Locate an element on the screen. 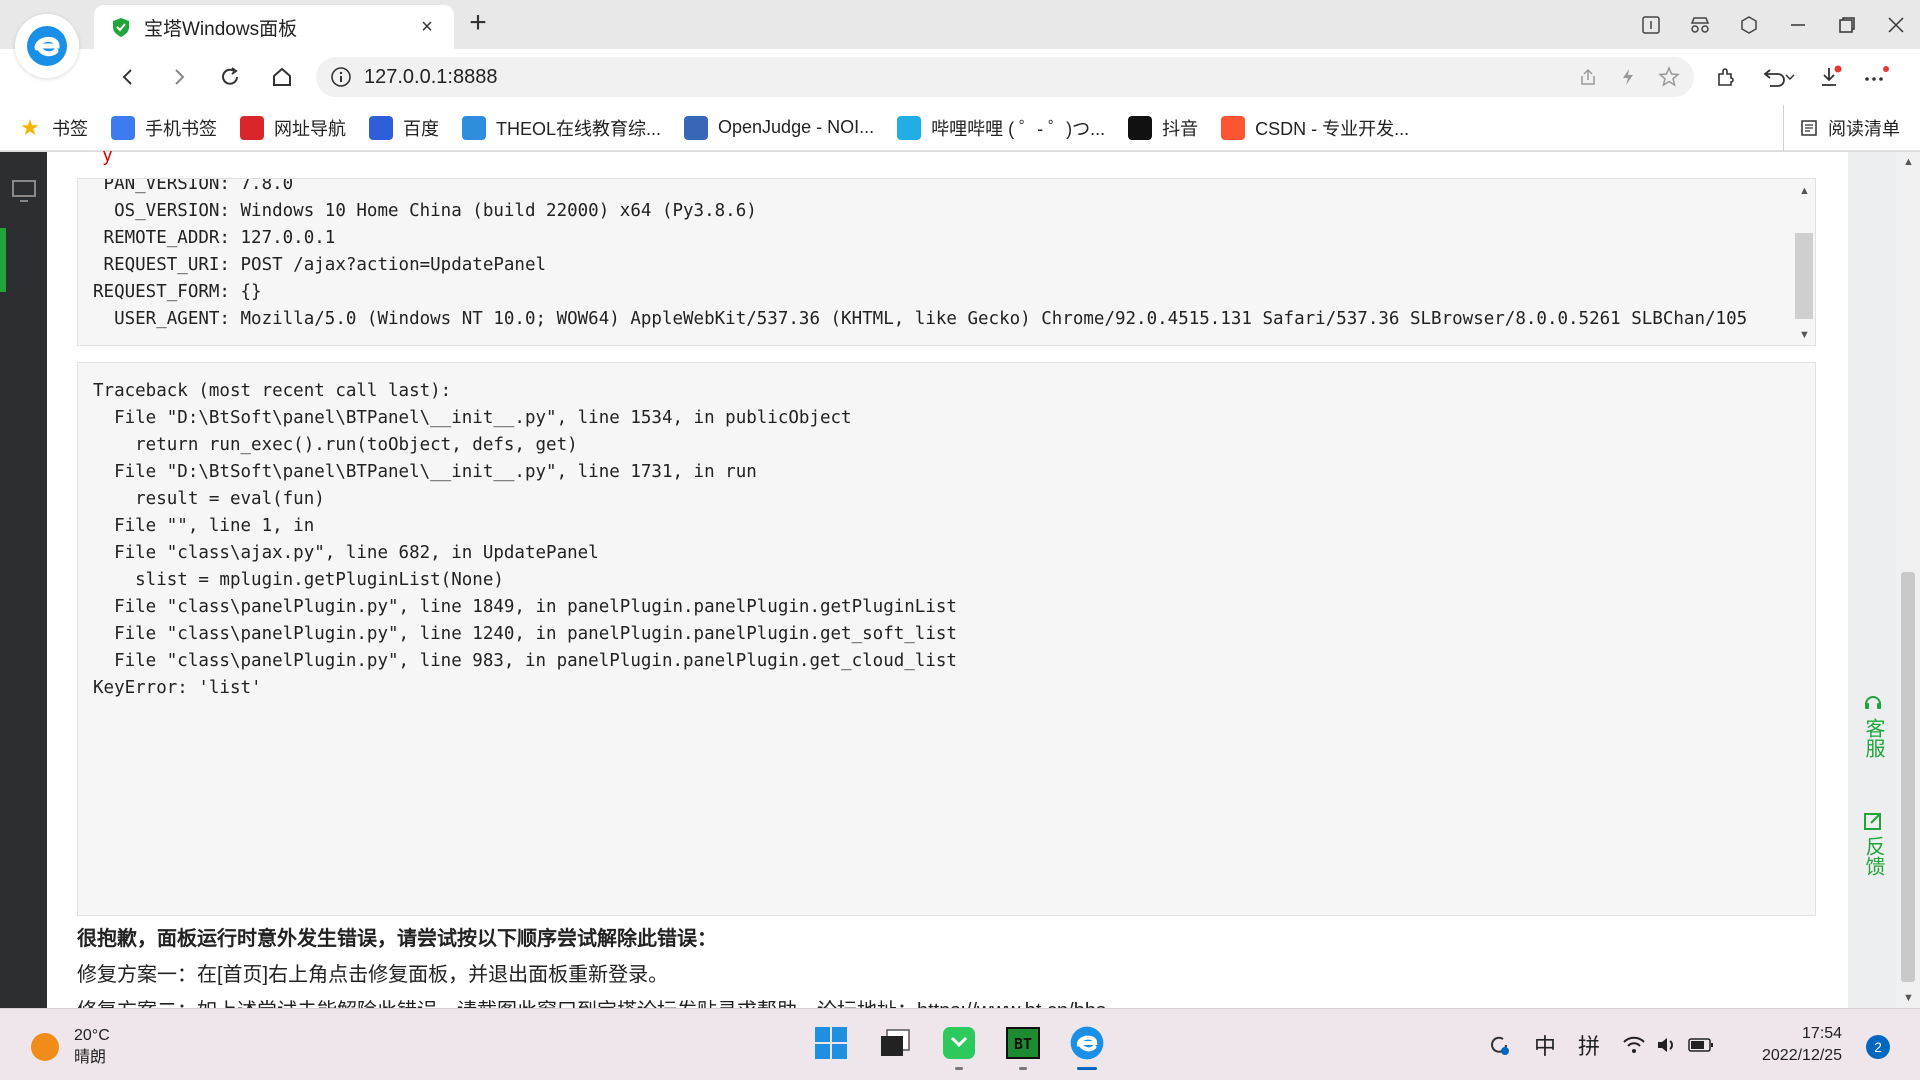 The image size is (1920, 1080). address-bar: 127.0.0.1:8888 is located at coordinates (1005, 77).